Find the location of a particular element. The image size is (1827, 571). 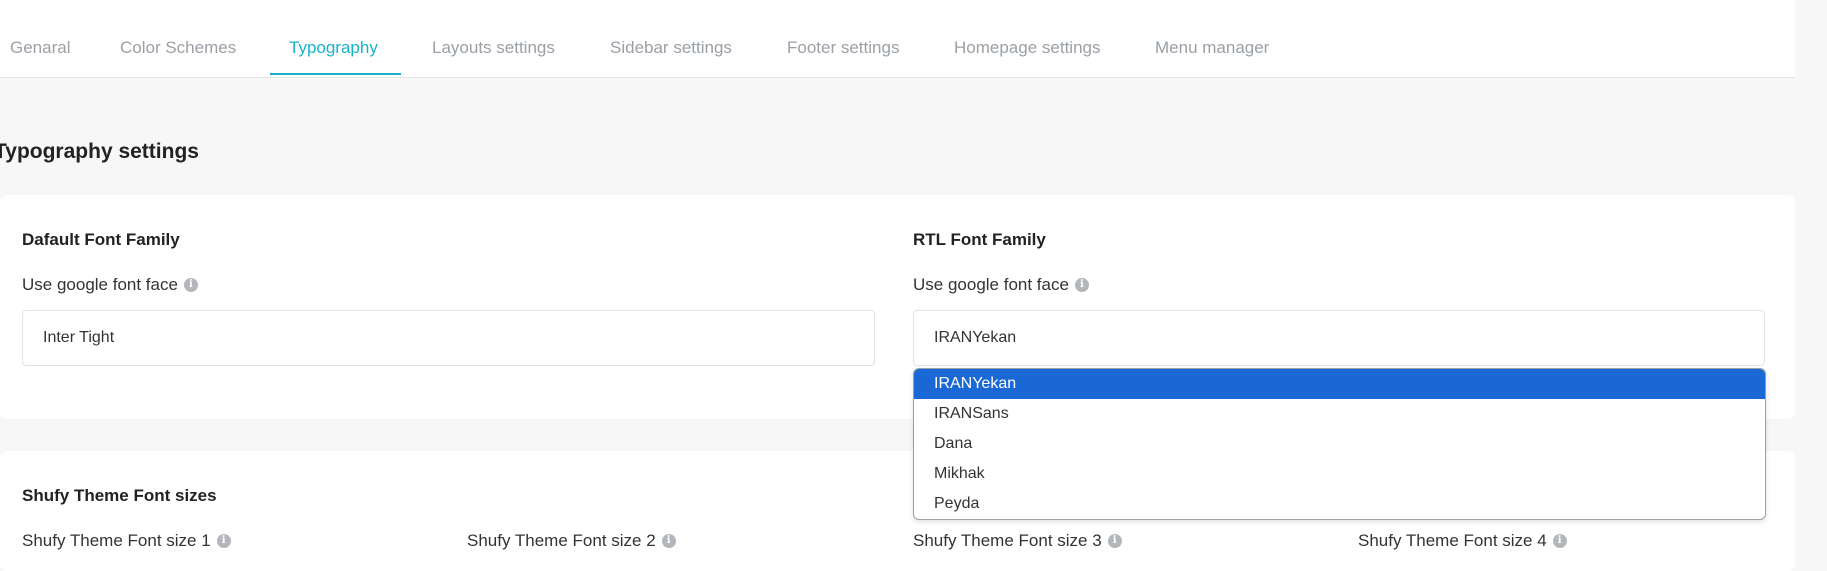

font-size-4-label: Shufy Theme Font size 4 i is located at coordinates (1462, 541).